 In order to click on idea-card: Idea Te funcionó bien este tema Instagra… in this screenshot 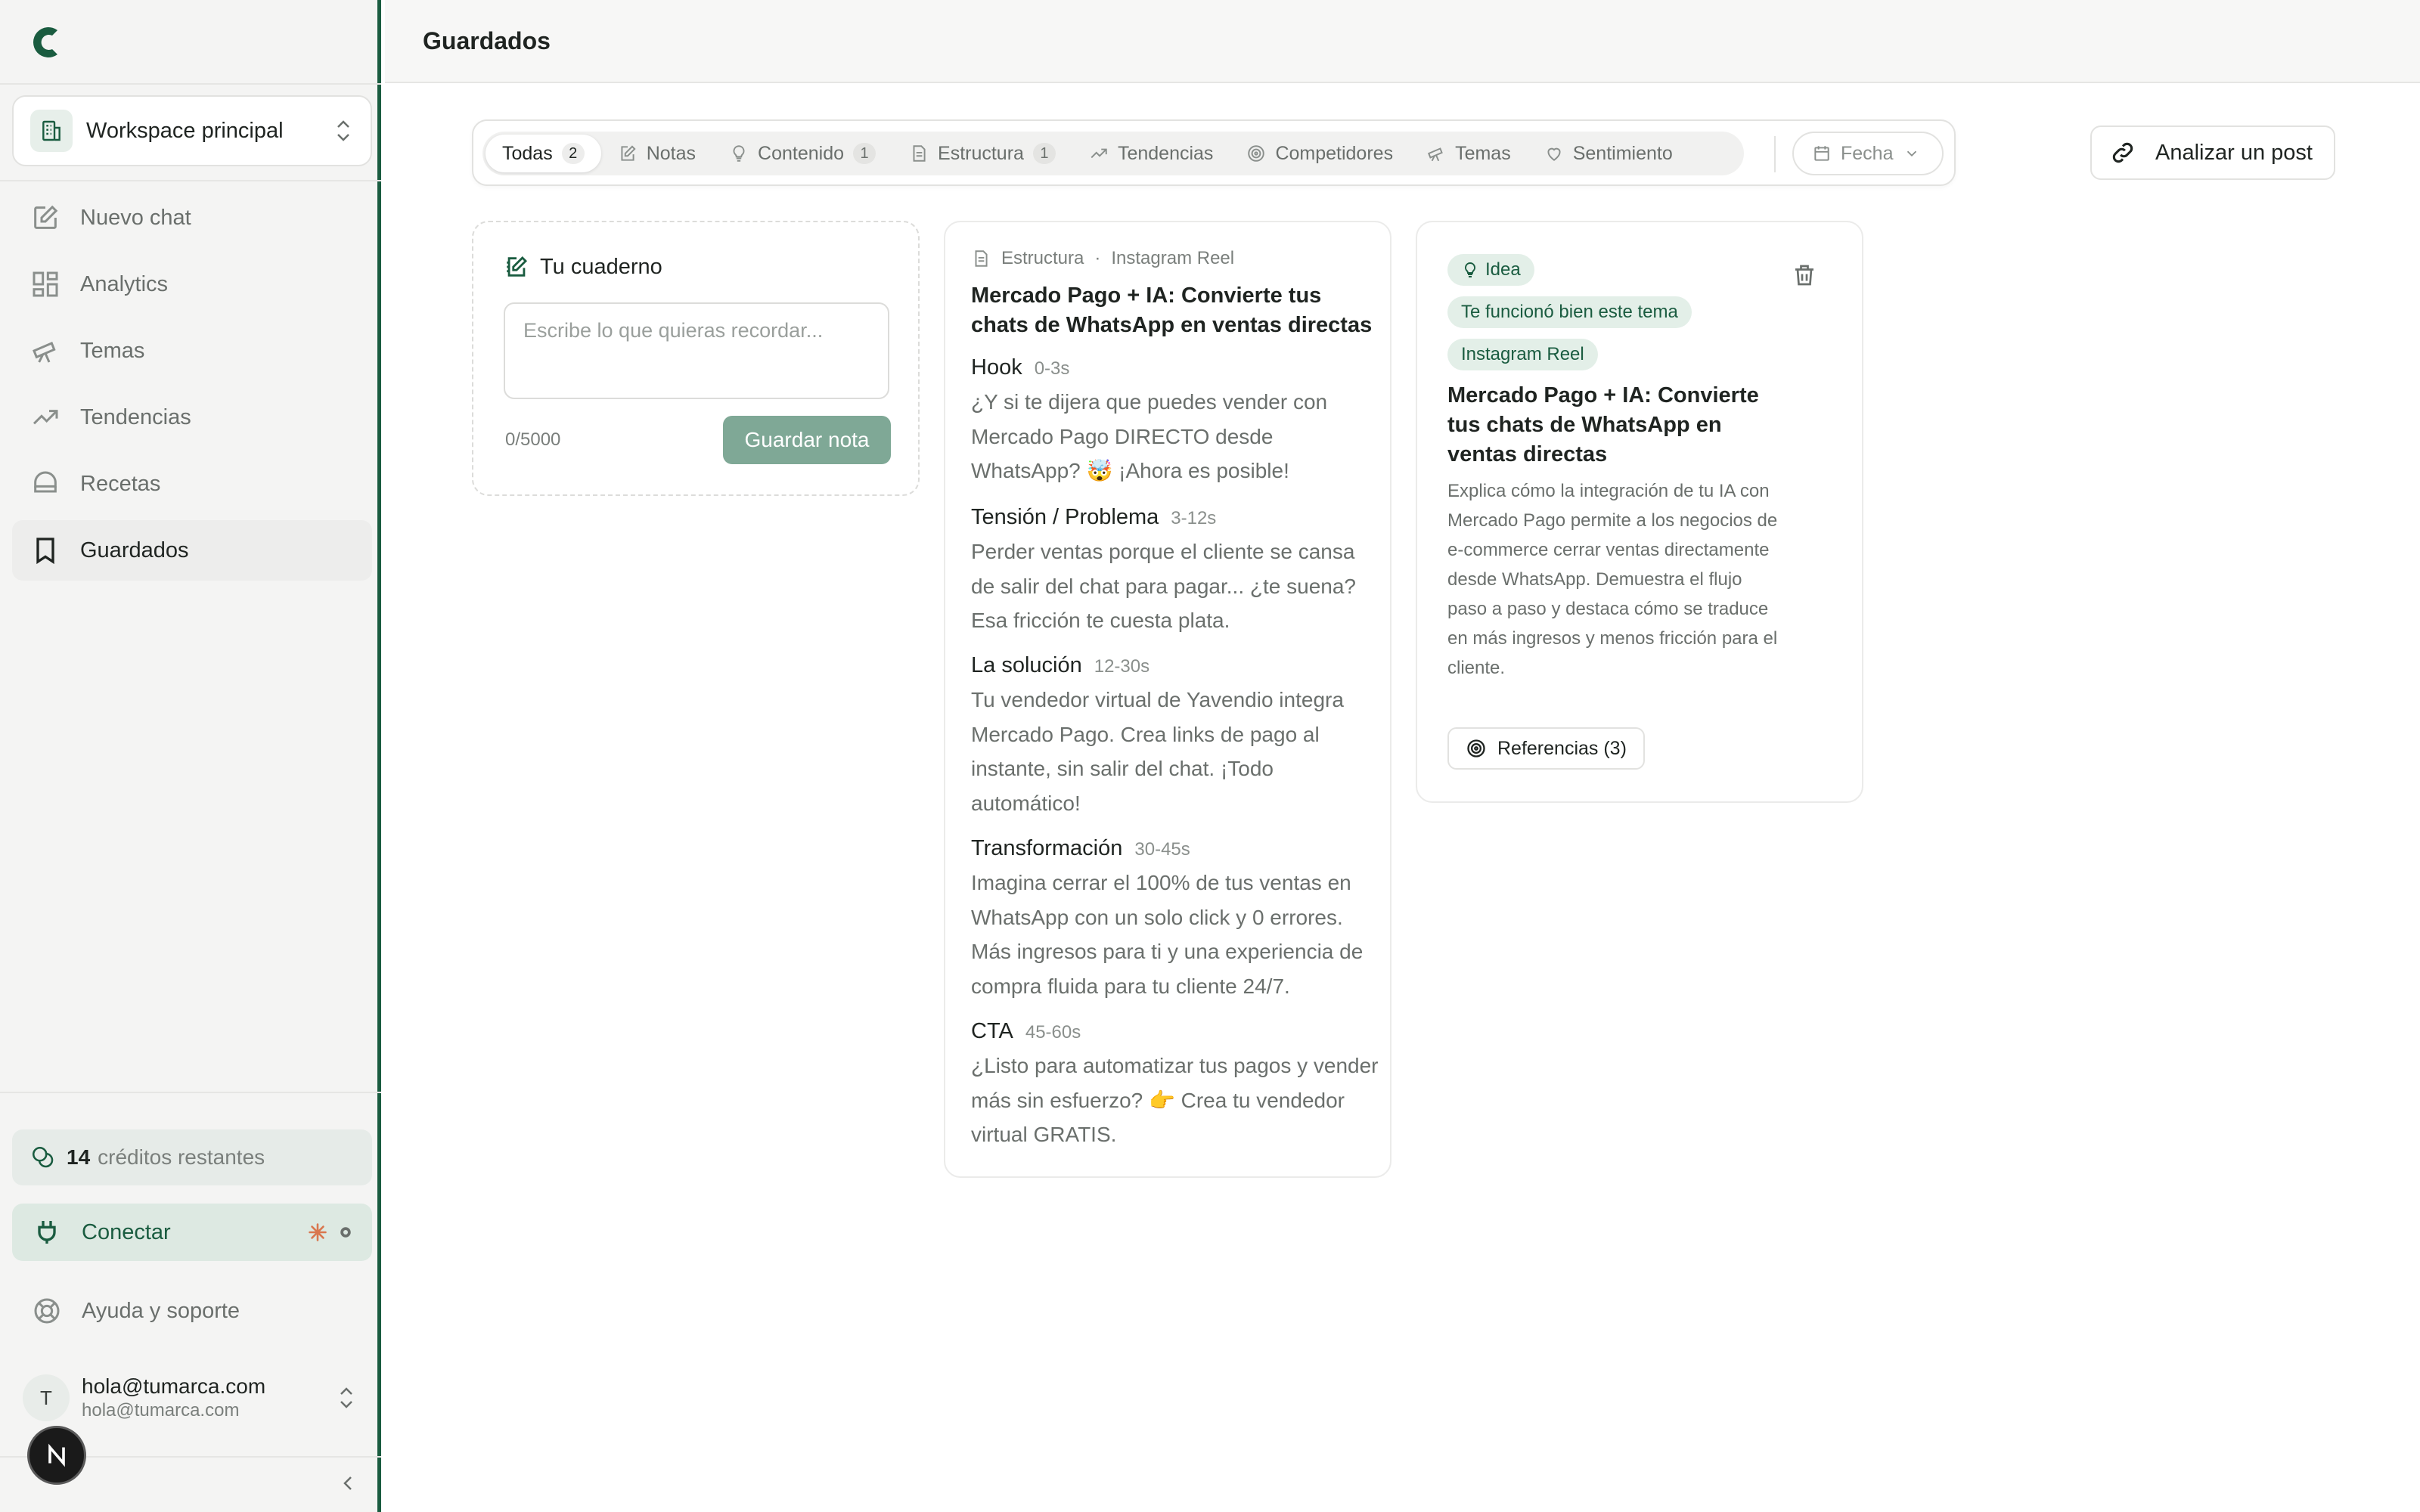, I will do `click(1639, 512)`.